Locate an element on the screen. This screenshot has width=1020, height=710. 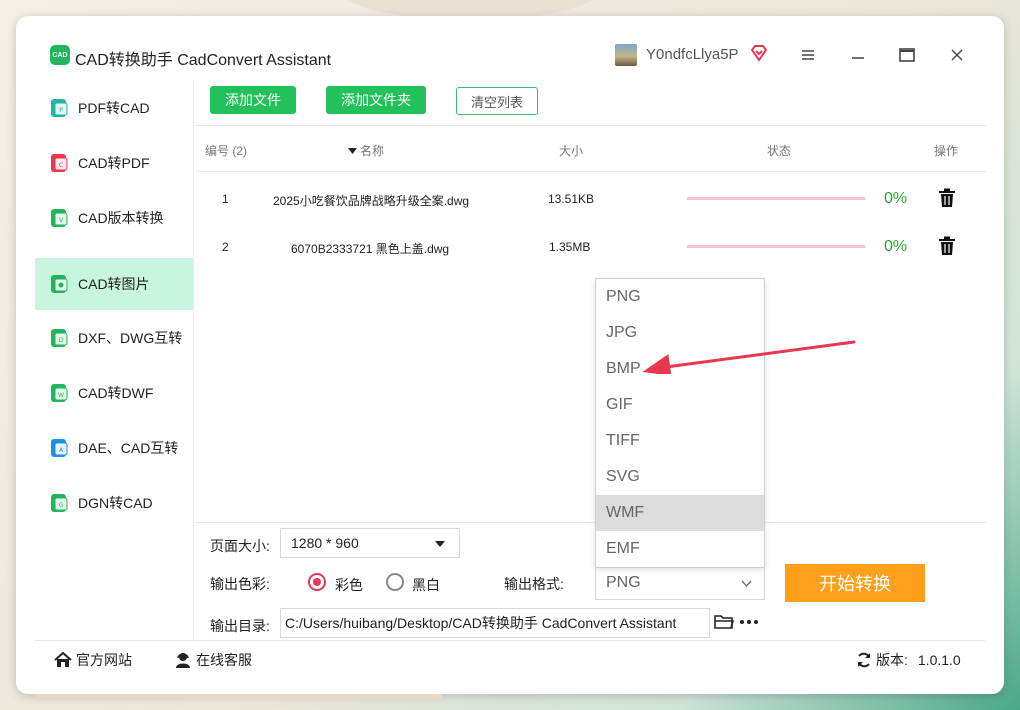
header-status: 状态 is located at coordinates (779, 151).